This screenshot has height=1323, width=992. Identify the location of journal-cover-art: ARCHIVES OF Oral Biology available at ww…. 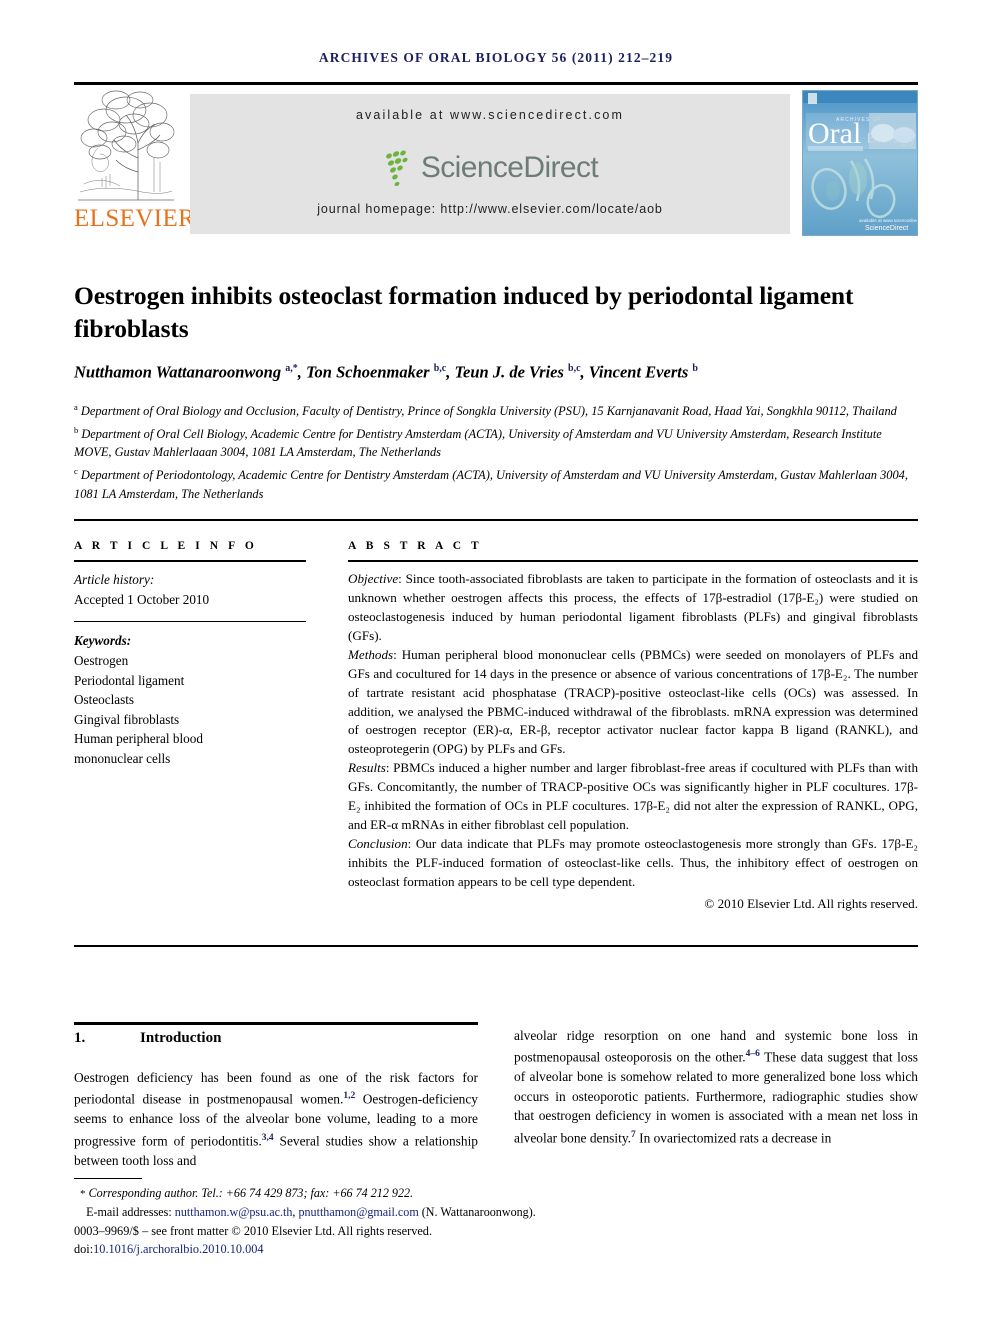
(860, 163).